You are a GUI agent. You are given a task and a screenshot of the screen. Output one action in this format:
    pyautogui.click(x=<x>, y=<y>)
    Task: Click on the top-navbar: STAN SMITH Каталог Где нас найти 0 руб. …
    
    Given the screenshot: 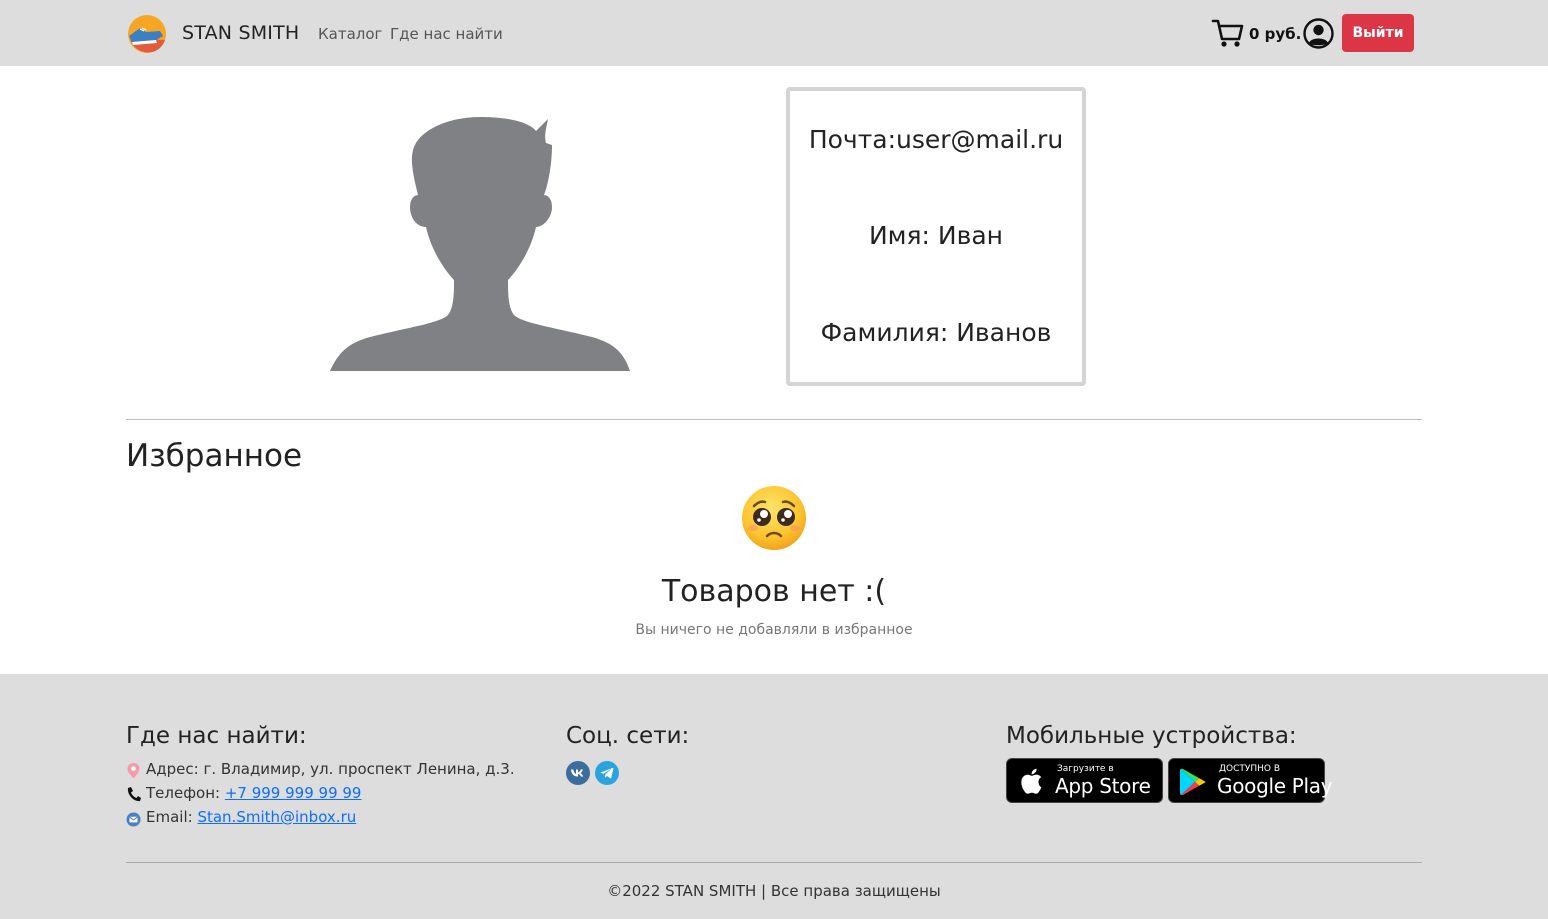 What is the action you would take?
    pyautogui.click(x=774, y=33)
    